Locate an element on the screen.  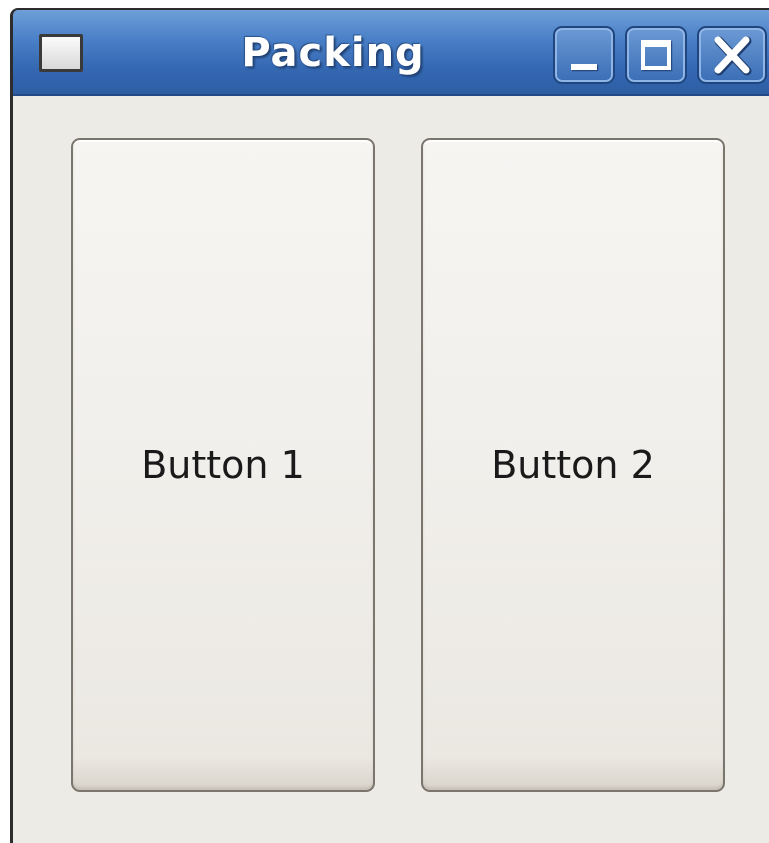
close-icon is located at coordinates (733, 56).